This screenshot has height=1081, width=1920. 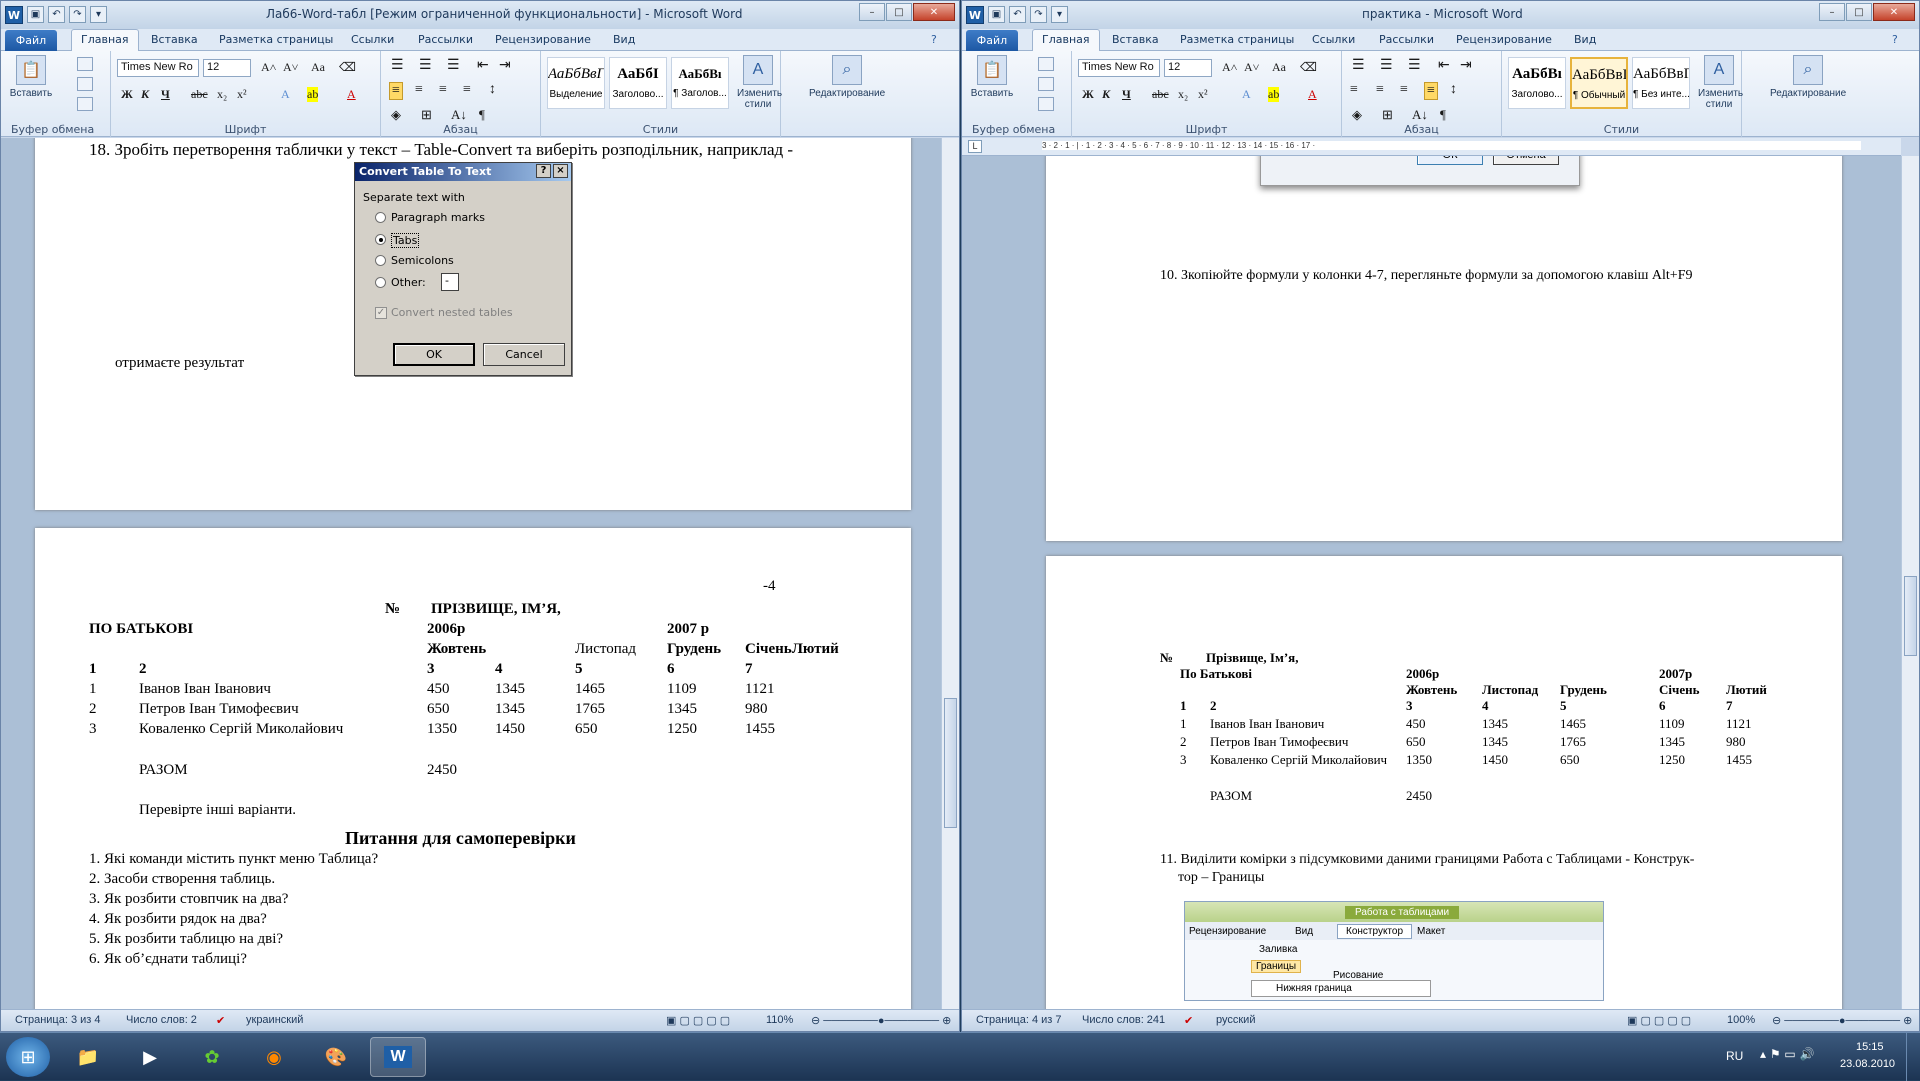 What do you see at coordinates (1444, 65) in the screenshot?
I see `decrease-indent-icon: ⇤` at bounding box center [1444, 65].